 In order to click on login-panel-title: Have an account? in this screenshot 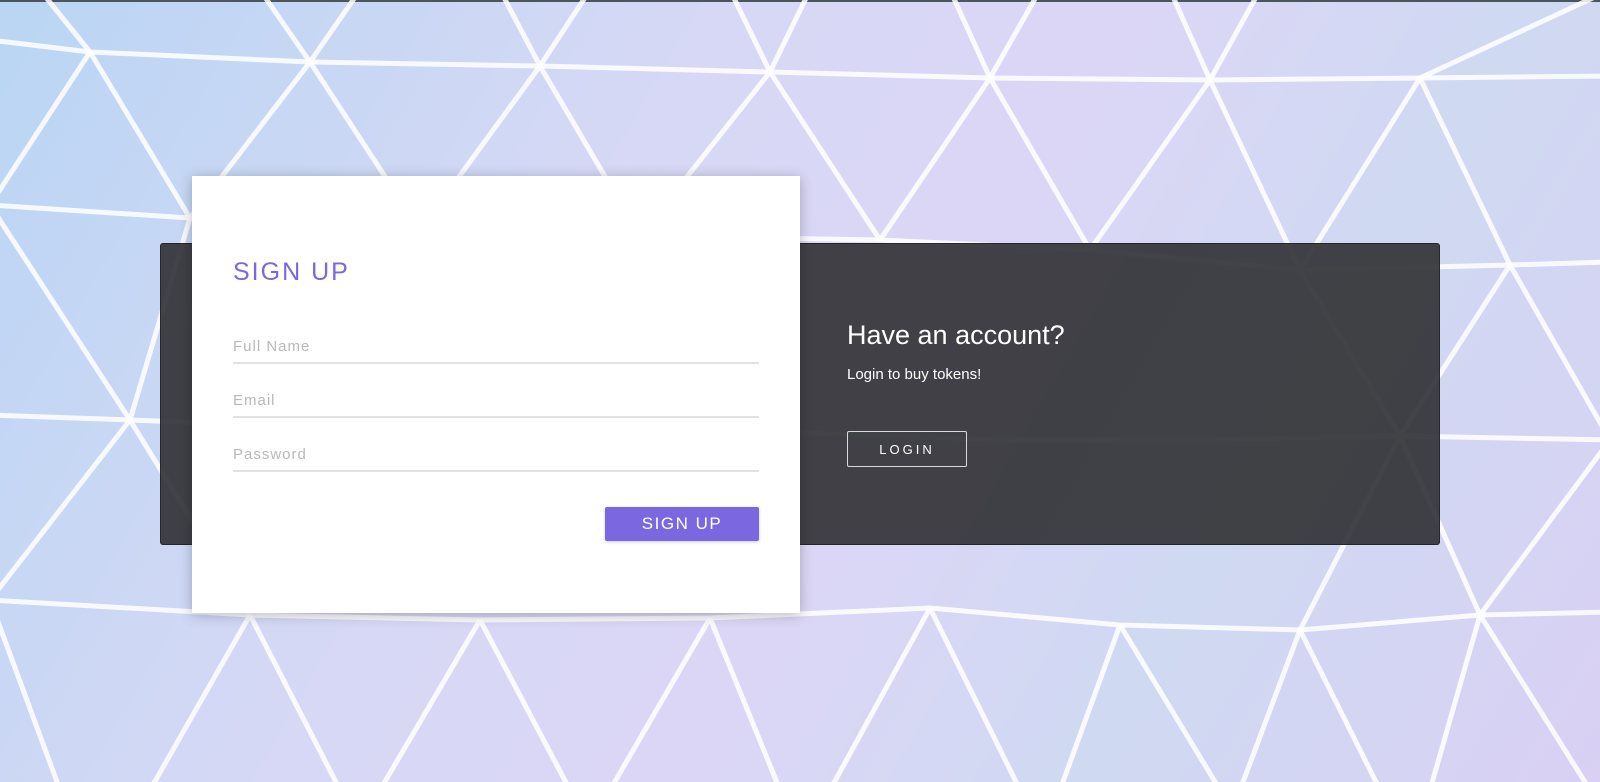, I will do `click(956, 335)`.